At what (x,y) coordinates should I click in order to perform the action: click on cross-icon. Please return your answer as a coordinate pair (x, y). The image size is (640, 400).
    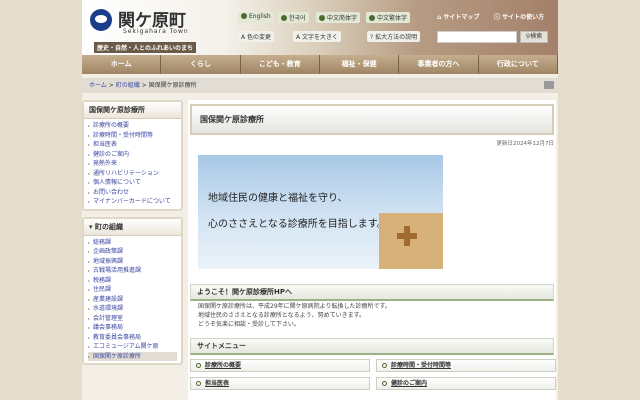
    Looking at the image, I should click on (407, 236).